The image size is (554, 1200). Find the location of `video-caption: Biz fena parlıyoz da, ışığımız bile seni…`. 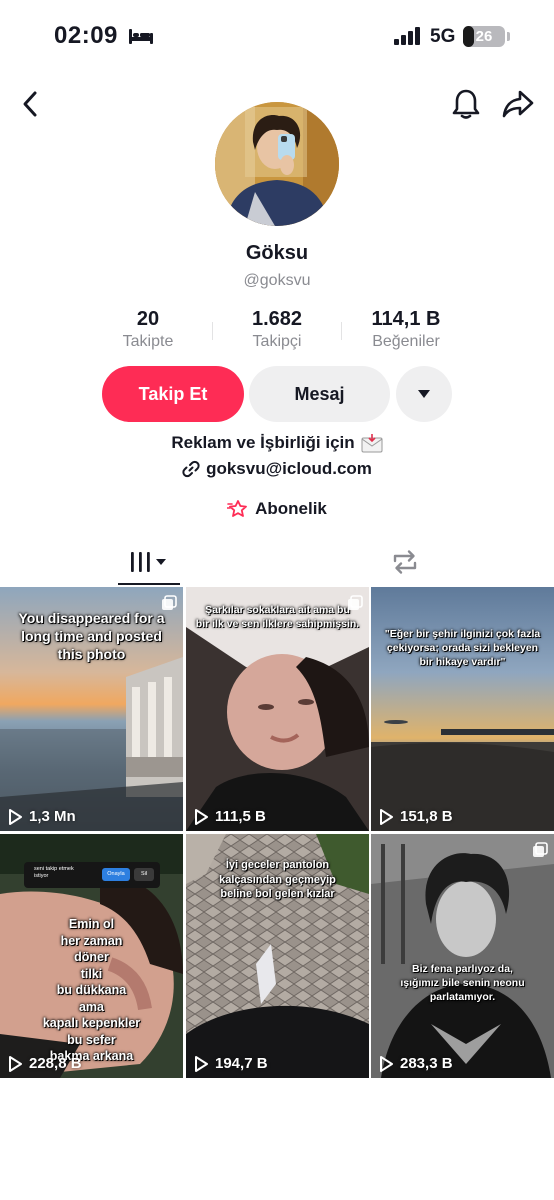

video-caption: Biz fena parlıyoz da, ışığımız bile seni… is located at coordinates (462, 983).